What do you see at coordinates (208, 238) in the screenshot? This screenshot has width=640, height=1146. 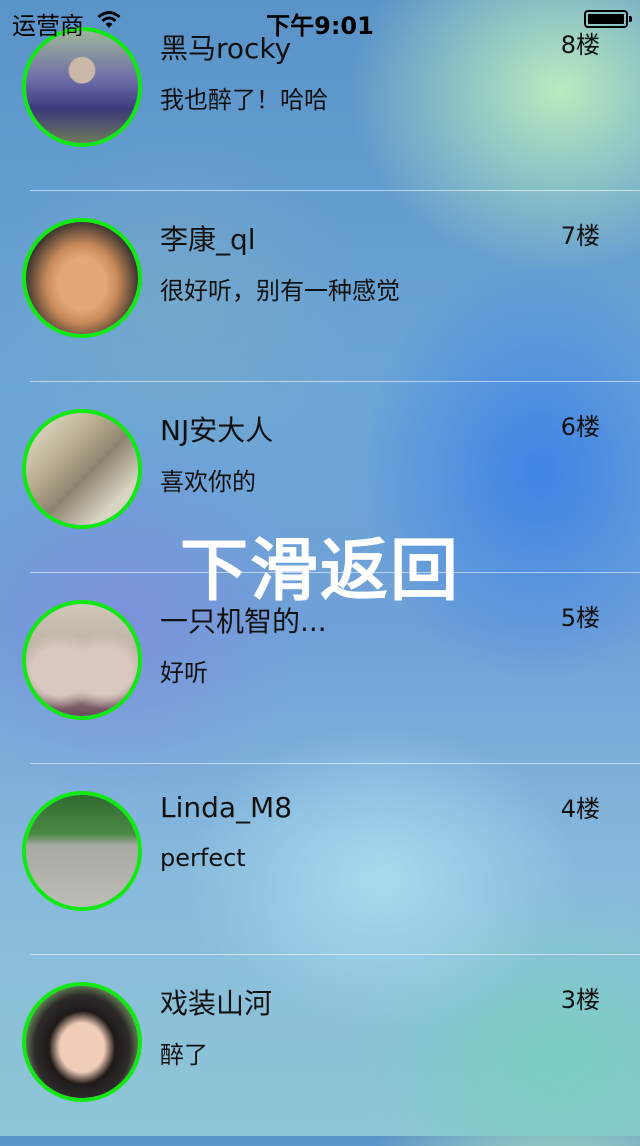 I see `commenter-name: 李康_ql` at bounding box center [208, 238].